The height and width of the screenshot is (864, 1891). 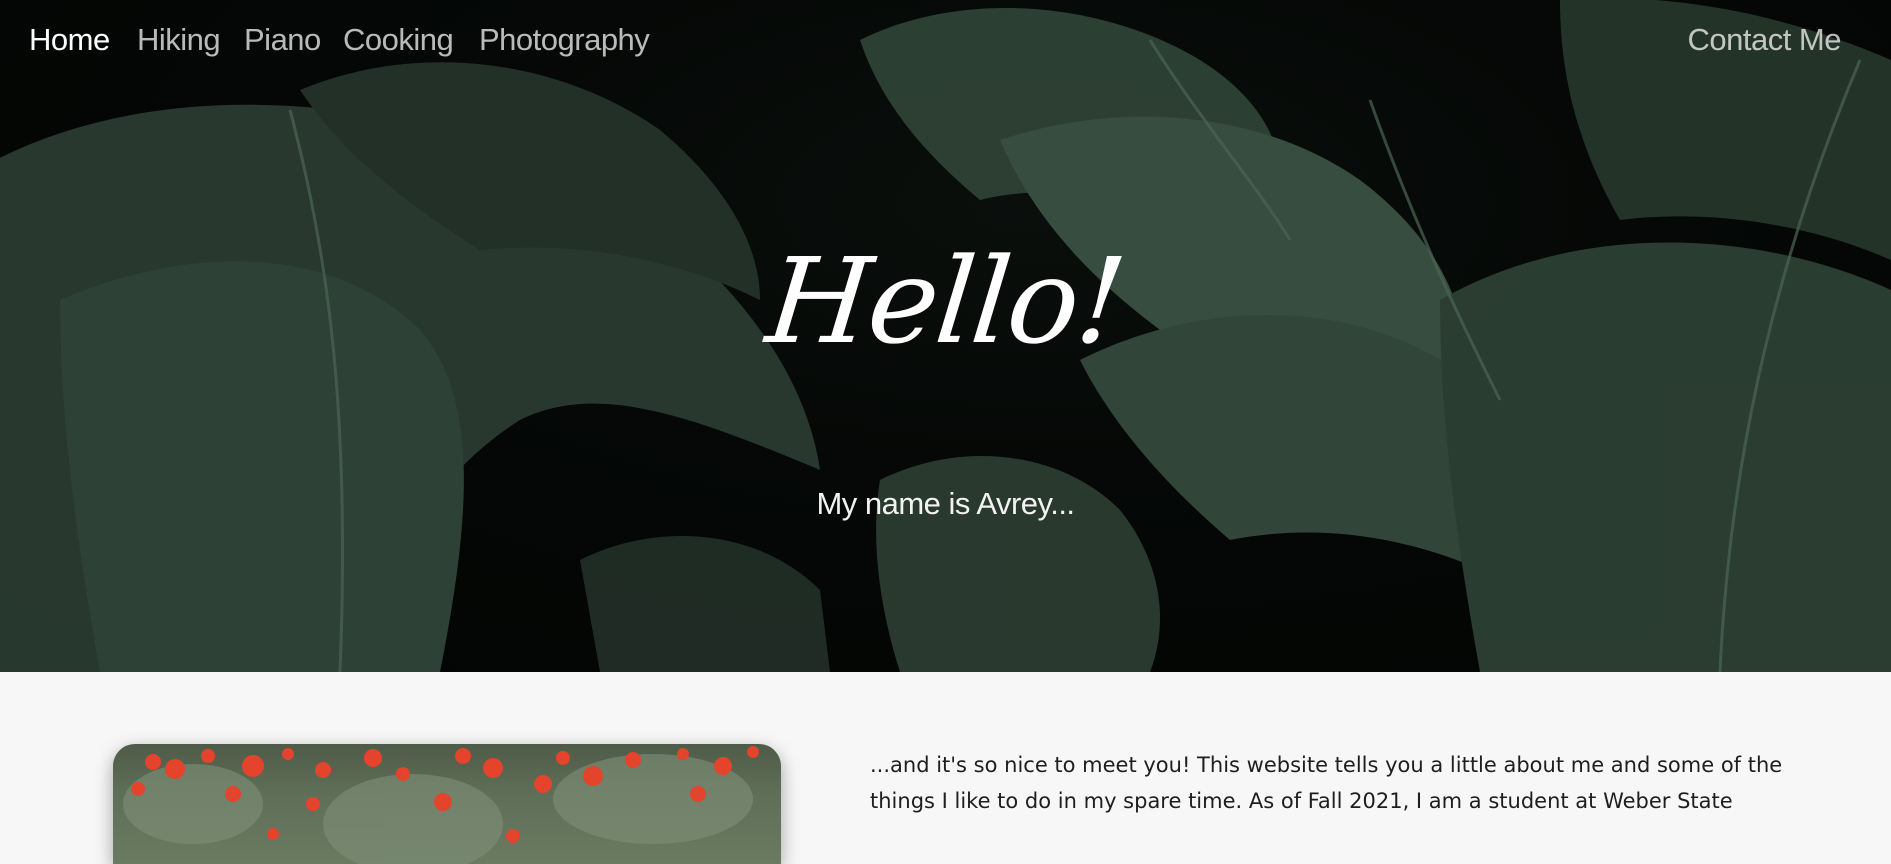 I want to click on poppy-field-photo, so click(x=447, y=804).